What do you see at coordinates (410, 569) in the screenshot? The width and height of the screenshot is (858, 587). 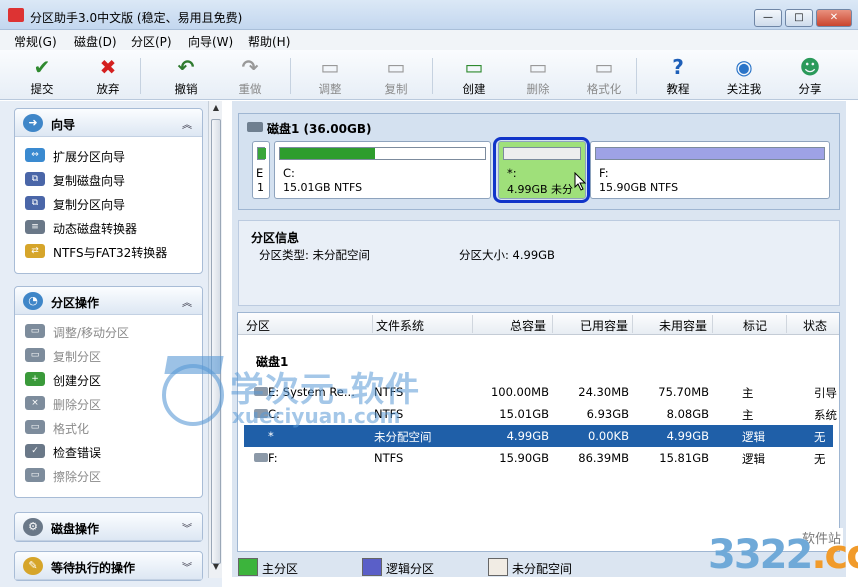 I see `legend-logical-label: 逻辑分区` at bounding box center [410, 569].